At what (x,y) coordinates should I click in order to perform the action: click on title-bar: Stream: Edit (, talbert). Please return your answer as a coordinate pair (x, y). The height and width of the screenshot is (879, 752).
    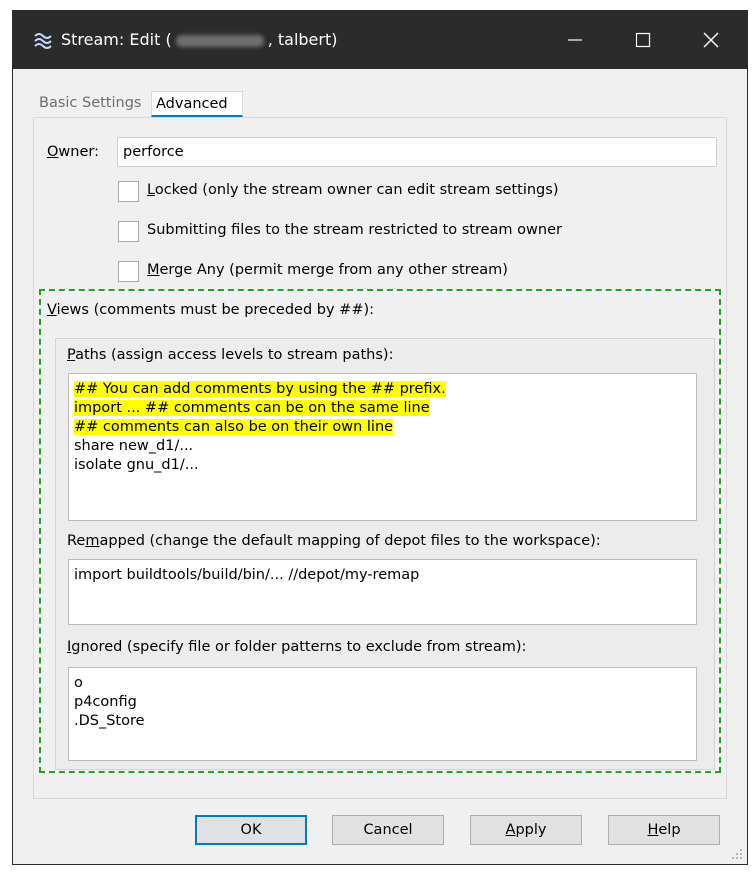
    Looking at the image, I should click on (380, 40).